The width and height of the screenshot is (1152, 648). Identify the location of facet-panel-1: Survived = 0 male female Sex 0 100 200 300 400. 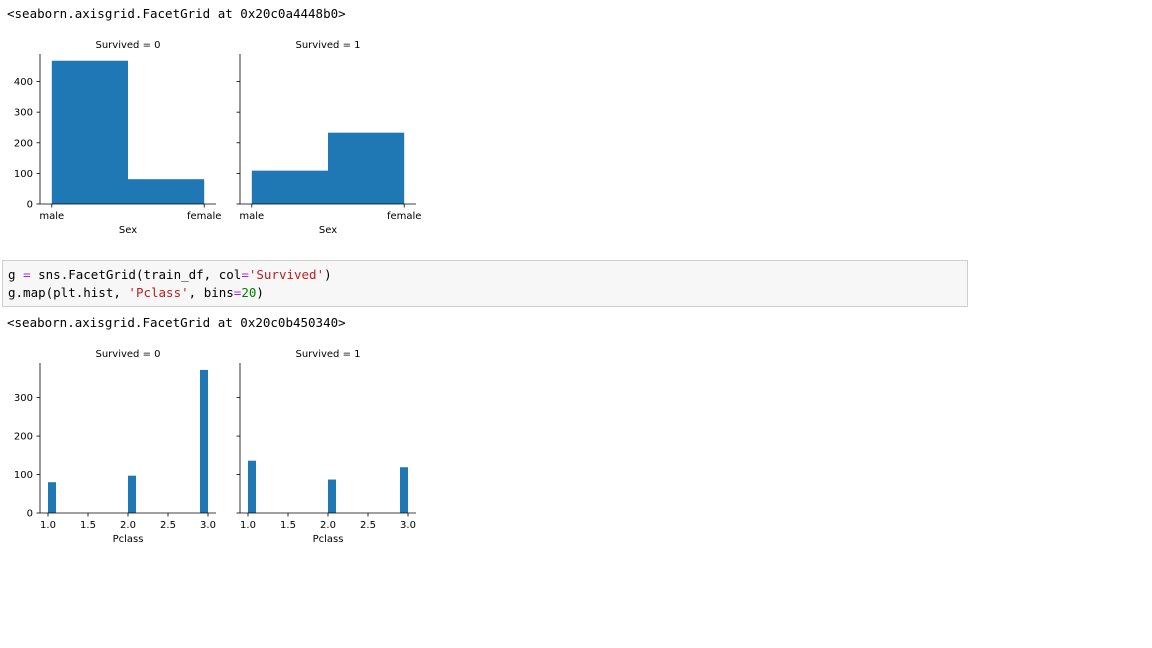
(118, 138).